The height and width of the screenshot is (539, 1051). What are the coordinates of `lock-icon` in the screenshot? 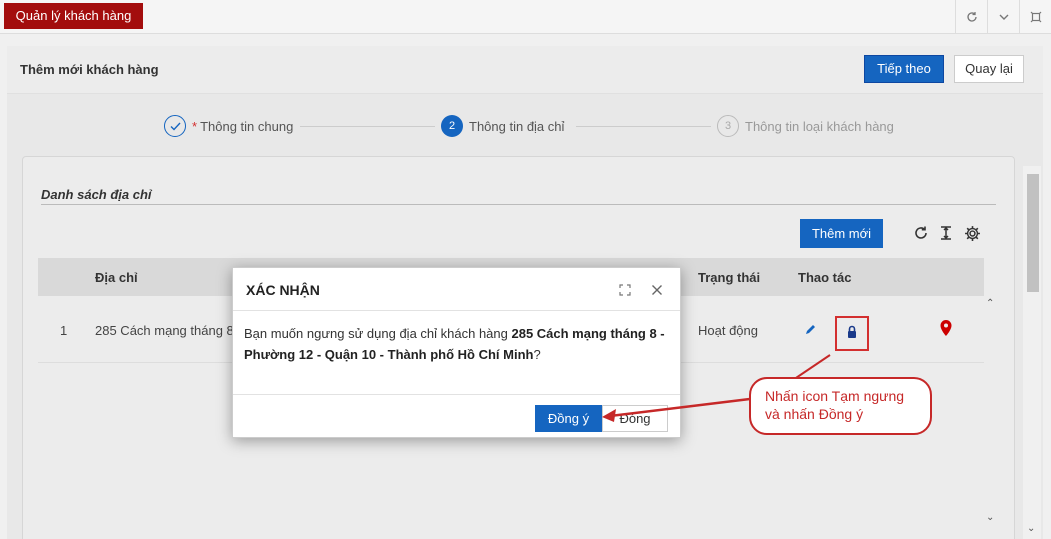 It's located at (852, 333).